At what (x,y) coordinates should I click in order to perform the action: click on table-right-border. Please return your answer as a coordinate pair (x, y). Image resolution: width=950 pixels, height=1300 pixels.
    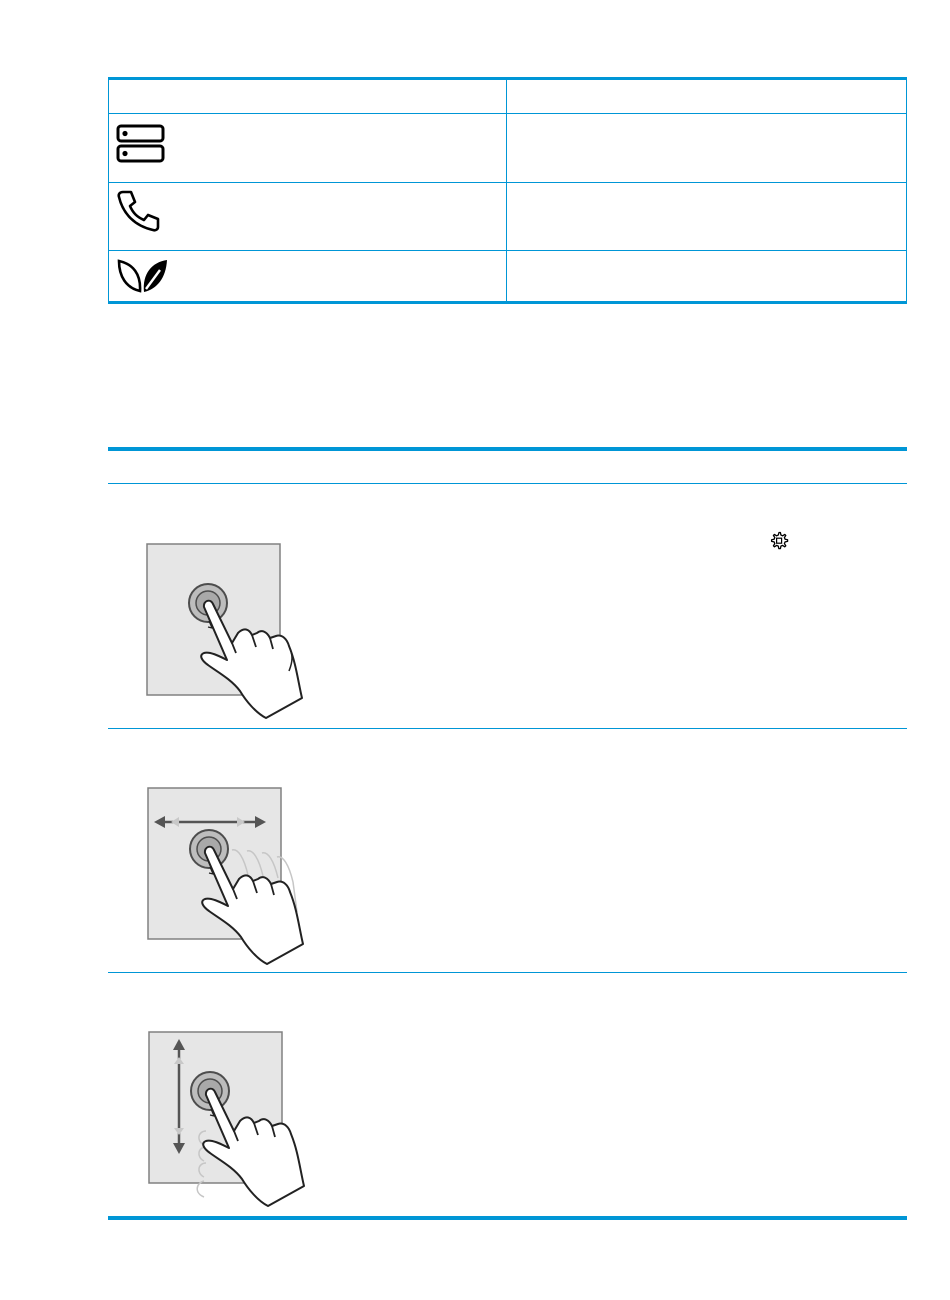
    Looking at the image, I should click on (906, 191).